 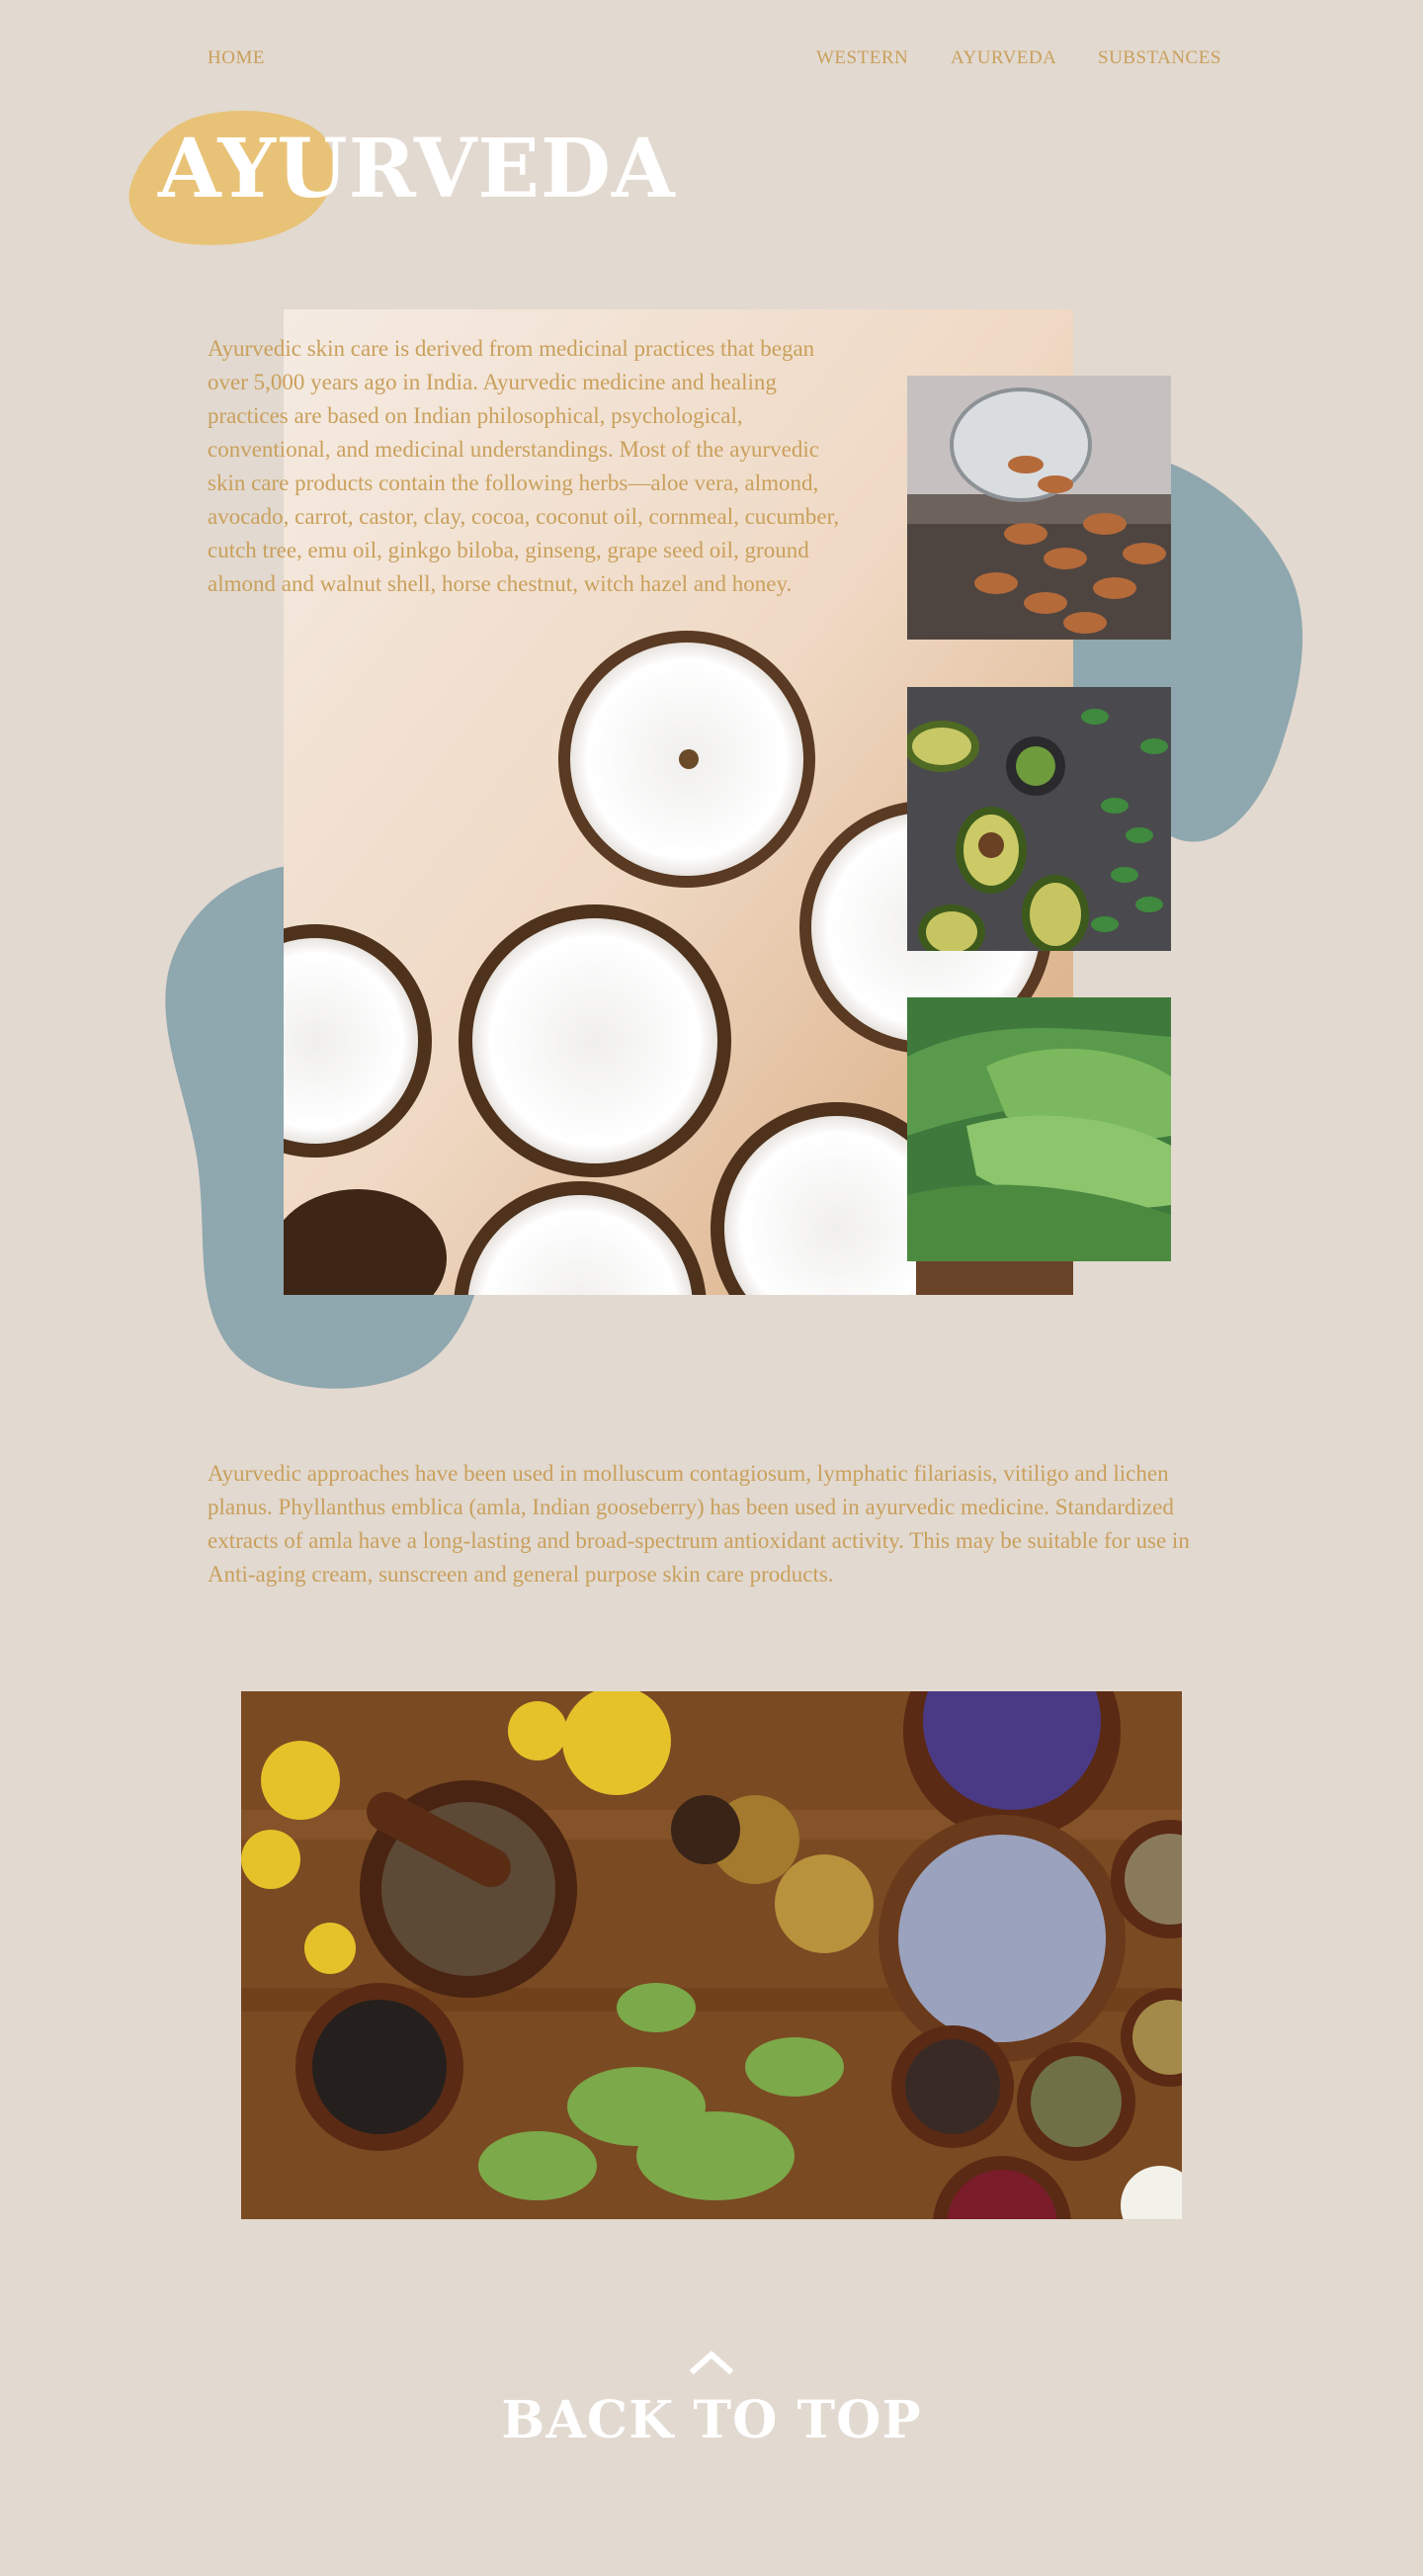 What do you see at coordinates (1039, 819) in the screenshot?
I see `avocado-photo` at bounding box center [1039, 819].